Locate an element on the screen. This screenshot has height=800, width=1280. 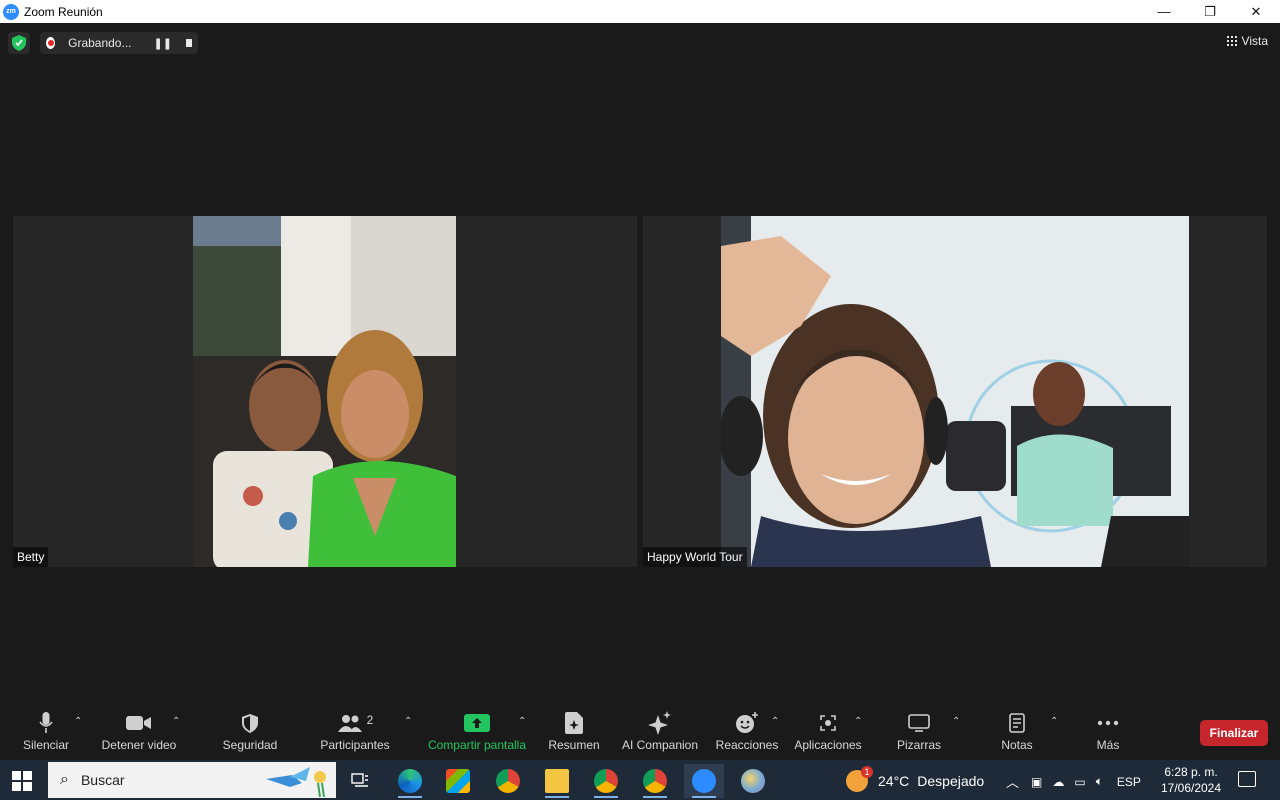
maximize-button: ❐ is located at coordinates (1210, 11).